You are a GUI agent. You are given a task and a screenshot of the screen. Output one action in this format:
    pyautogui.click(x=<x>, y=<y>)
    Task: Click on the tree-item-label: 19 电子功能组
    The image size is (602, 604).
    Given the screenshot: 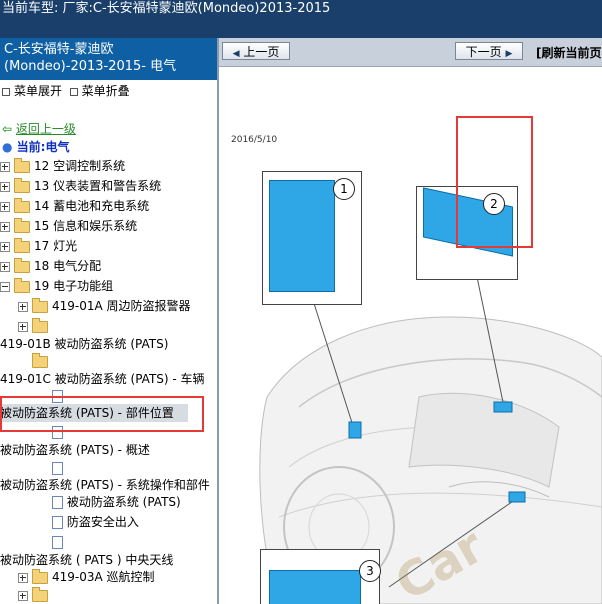 What is the action you would take?
    pyautogui.click(x=74, y=286)
    